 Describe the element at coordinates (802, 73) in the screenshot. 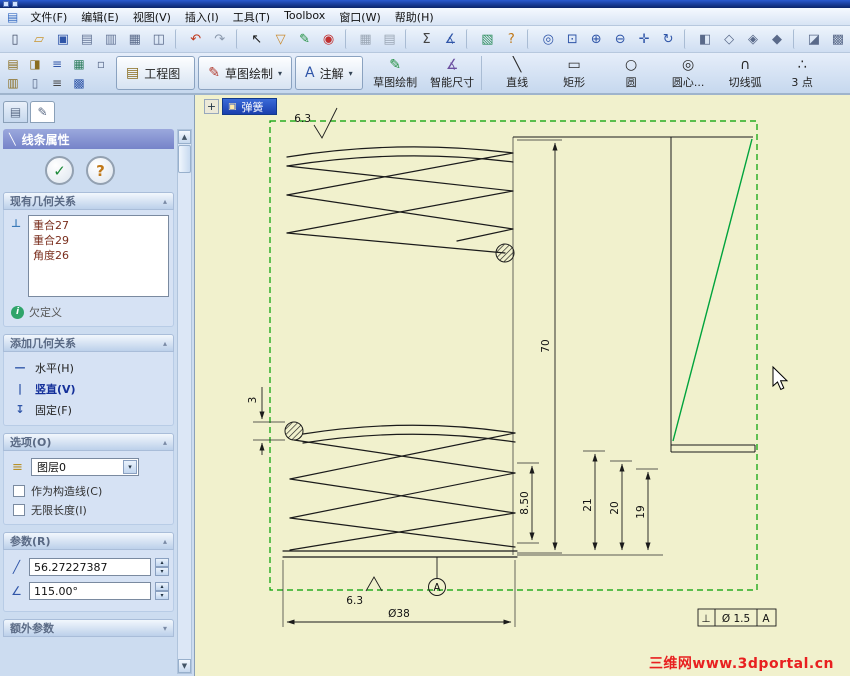

I see `tool-3point-arc: ∴ 3 点` at that location.